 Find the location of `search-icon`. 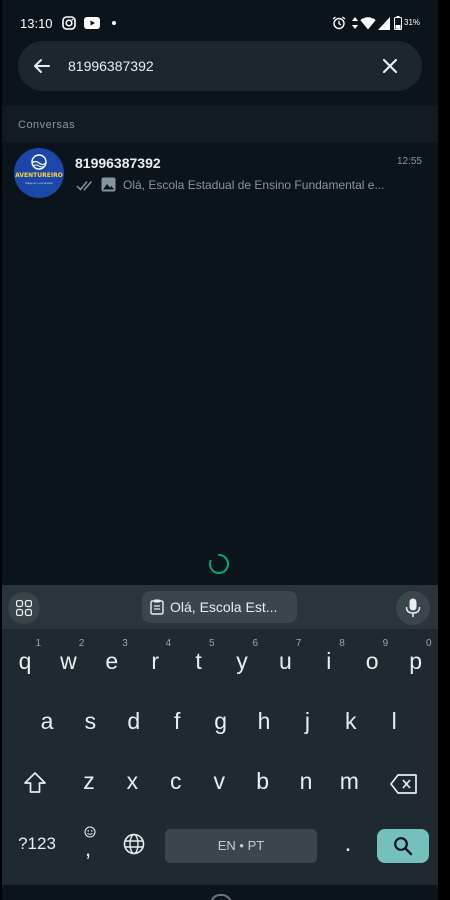

search-icon is located at coordinates (403, 846).